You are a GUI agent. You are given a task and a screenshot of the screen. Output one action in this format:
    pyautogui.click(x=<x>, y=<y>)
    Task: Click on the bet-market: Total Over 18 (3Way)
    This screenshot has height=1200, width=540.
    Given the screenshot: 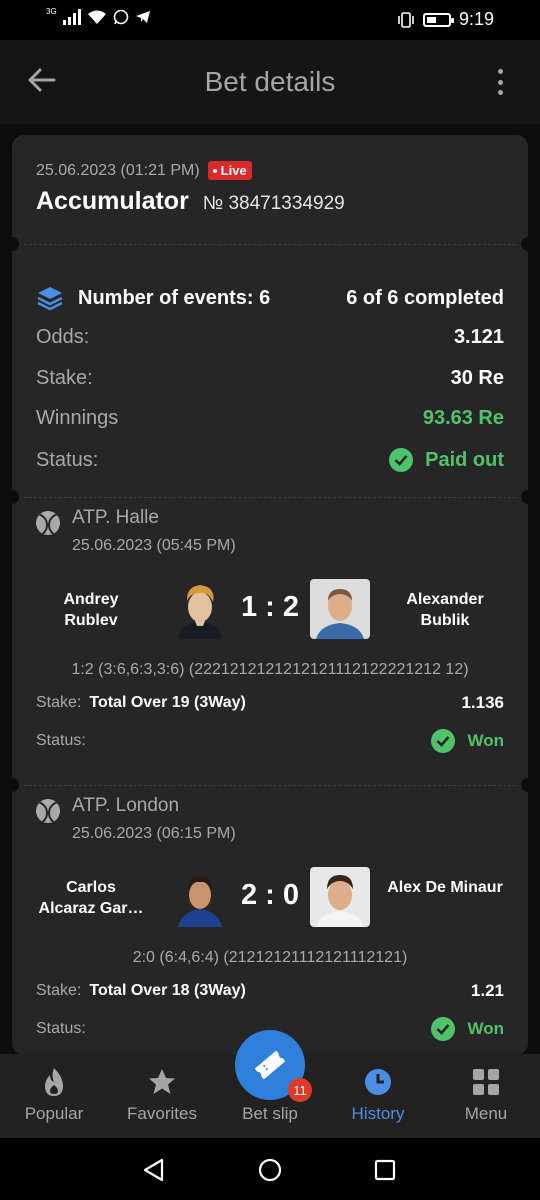 What is the action you would take?
    pyautogui.click(x=167, y=990)
    